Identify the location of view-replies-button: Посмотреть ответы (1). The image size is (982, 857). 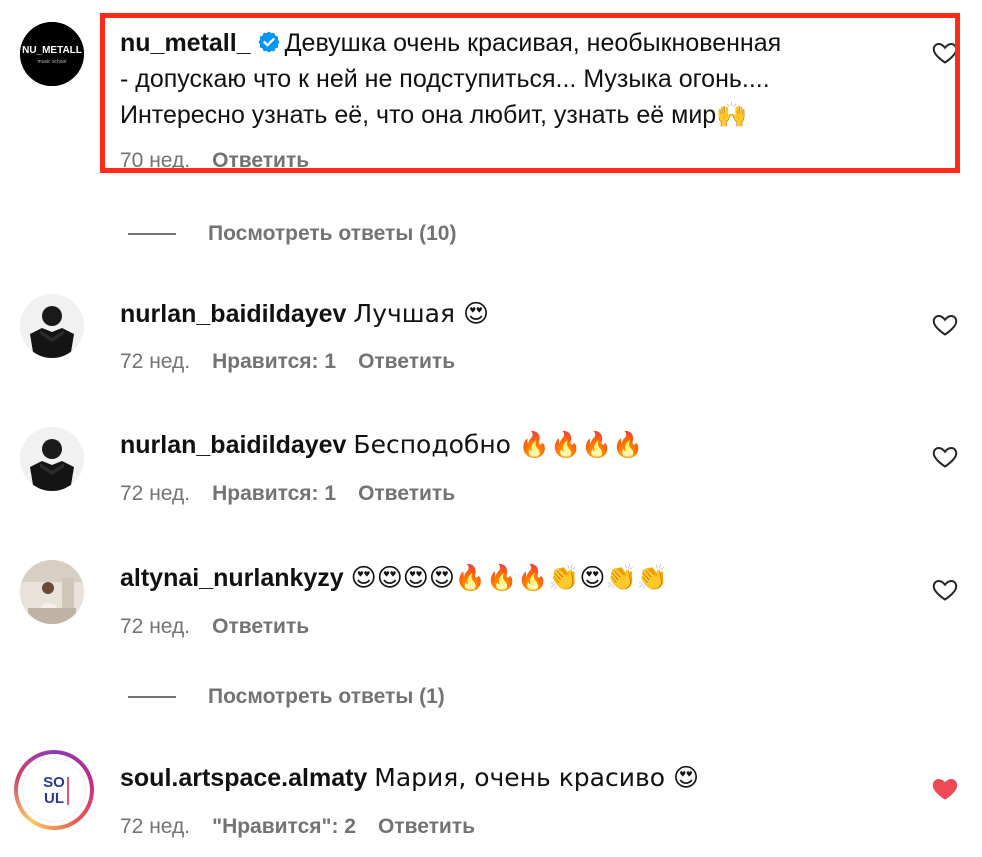
(286, 697).